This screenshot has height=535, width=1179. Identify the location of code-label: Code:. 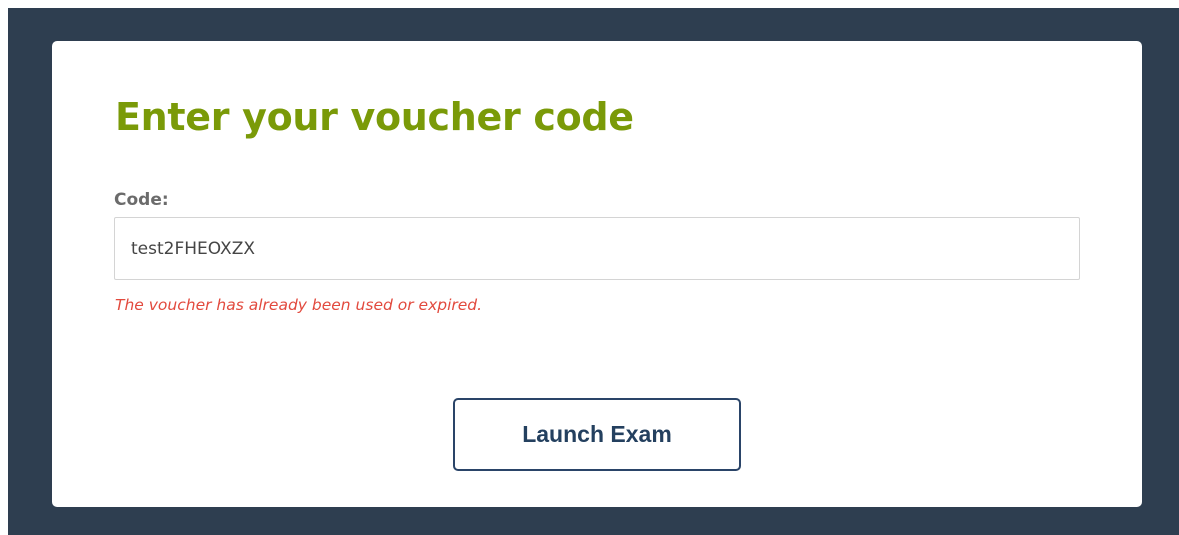
(141, 200).